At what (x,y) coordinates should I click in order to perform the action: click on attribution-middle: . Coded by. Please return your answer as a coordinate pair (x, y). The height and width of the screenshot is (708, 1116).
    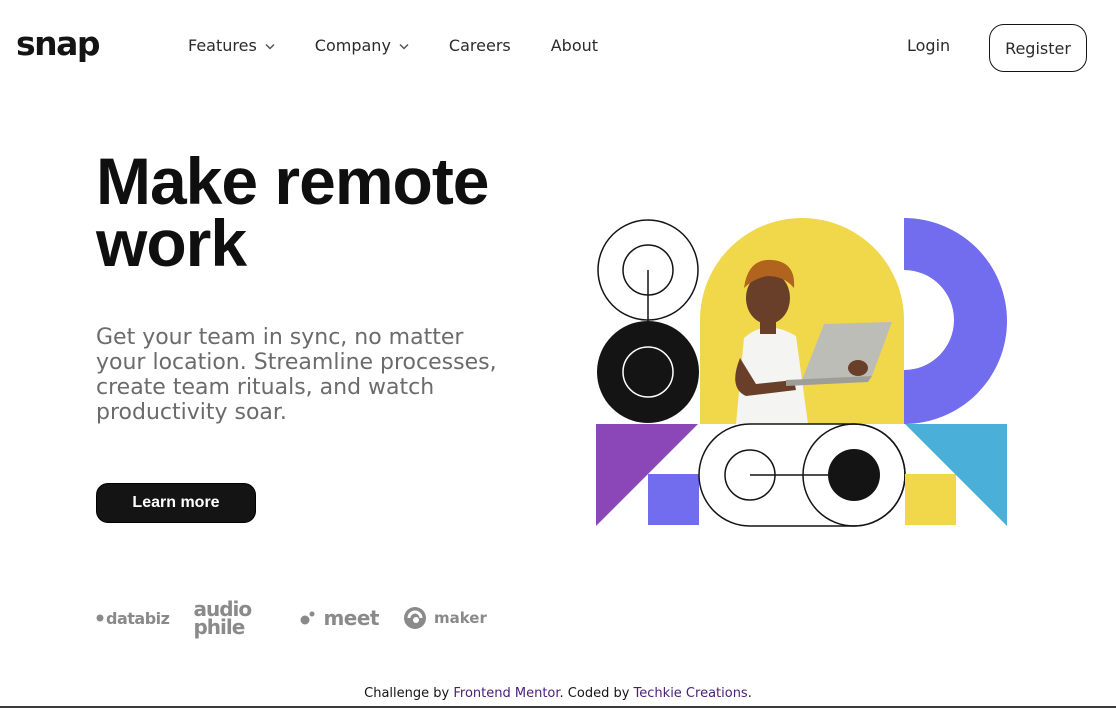
    Looking at the image, I should click on (596, 693).